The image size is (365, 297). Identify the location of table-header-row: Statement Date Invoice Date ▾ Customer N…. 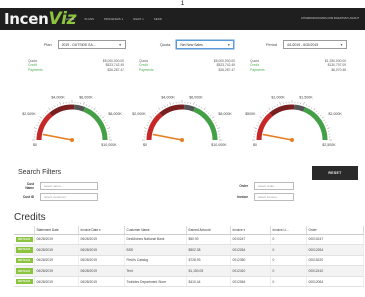
(189, 230).